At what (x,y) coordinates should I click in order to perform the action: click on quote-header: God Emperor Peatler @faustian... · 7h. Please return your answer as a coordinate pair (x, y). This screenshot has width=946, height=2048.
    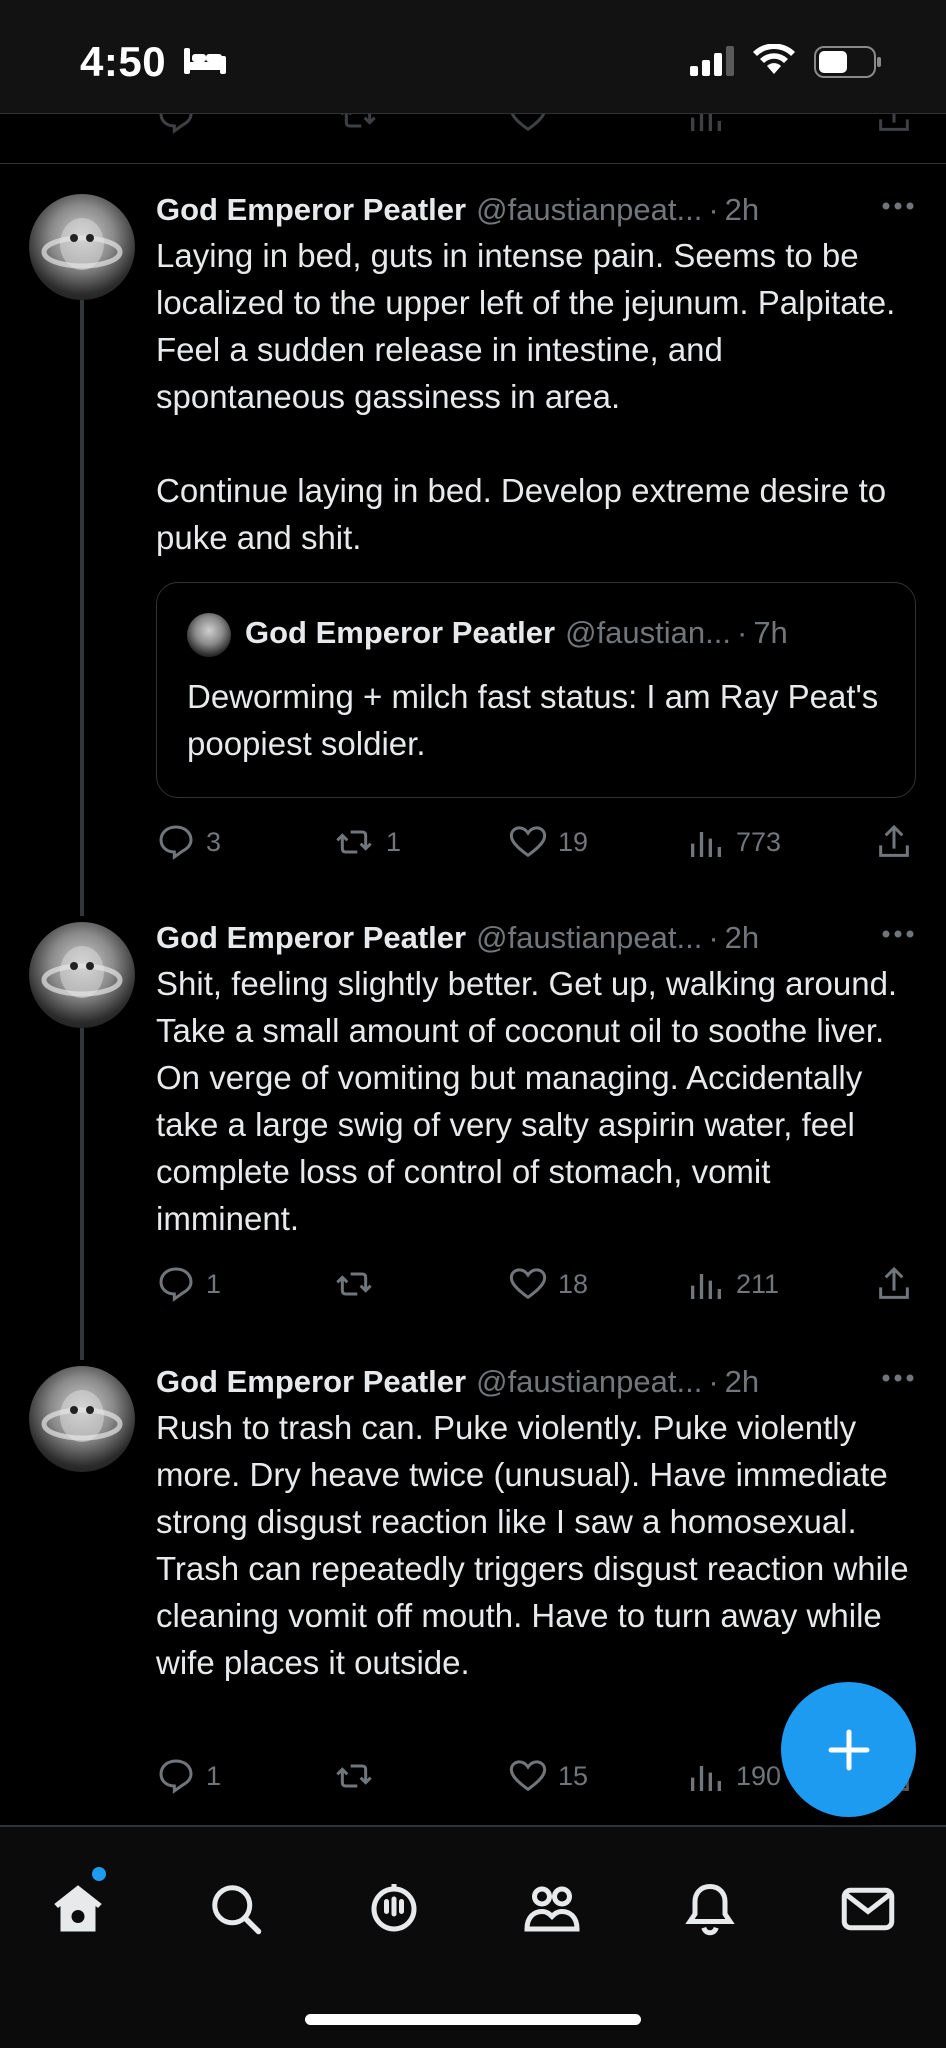
    Looking at the image, I should click on (516, 633).